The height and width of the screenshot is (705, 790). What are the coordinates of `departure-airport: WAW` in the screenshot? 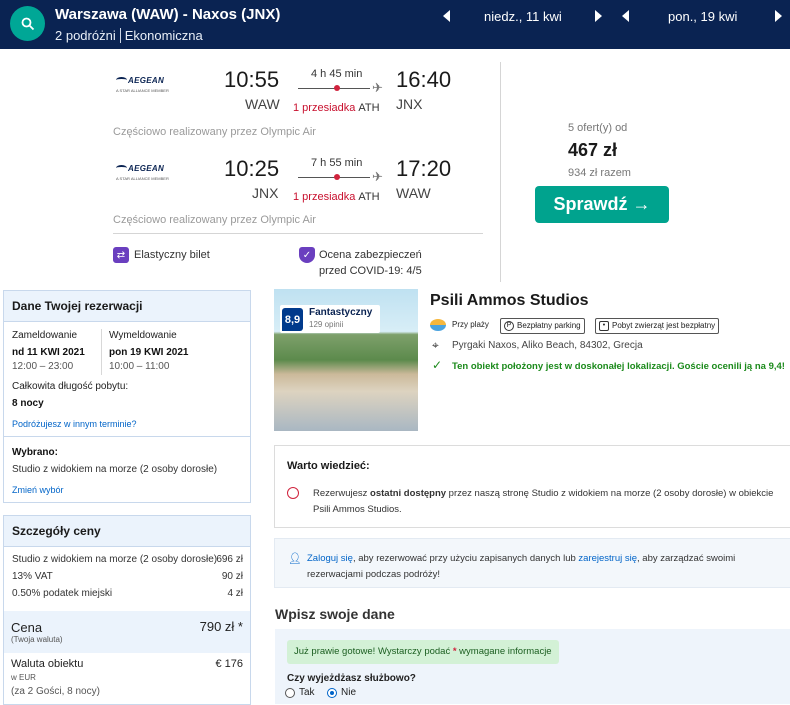 It's located at (262, 104).